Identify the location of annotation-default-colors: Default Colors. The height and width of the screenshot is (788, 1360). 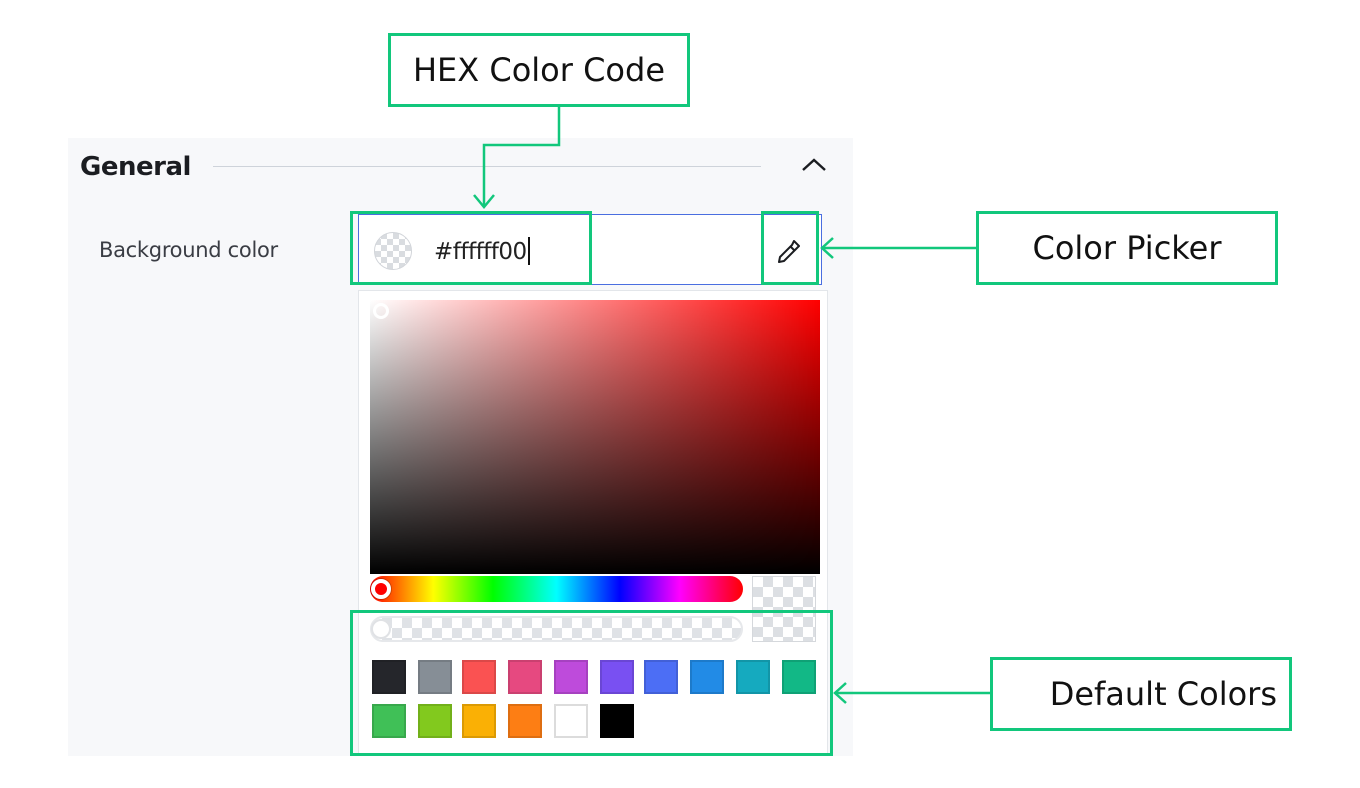
(1141, 694).